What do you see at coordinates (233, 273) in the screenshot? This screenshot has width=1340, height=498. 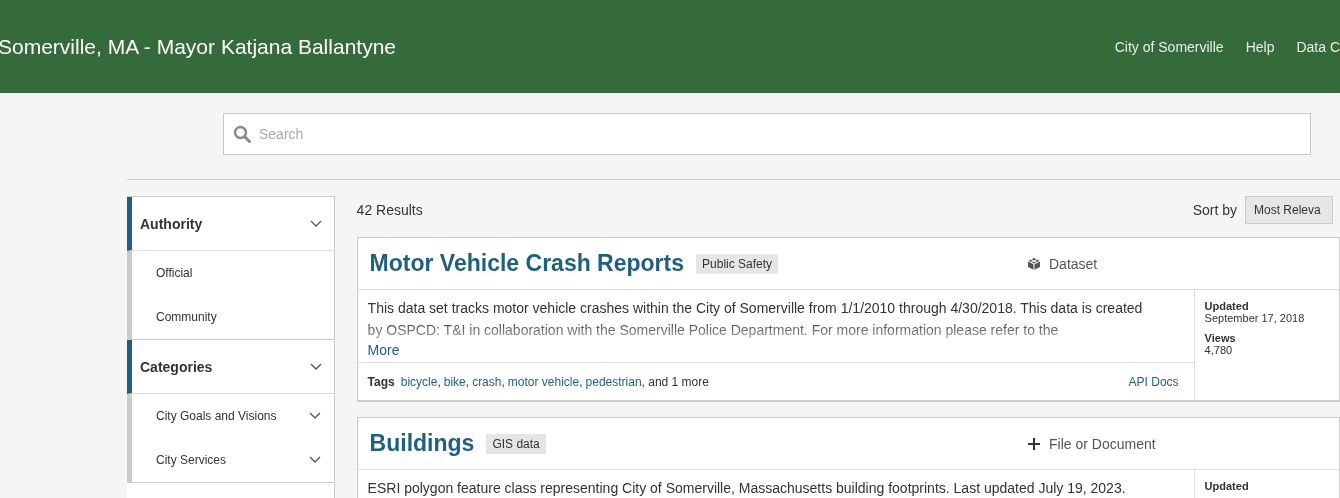 I see `filter-item: Official` at bounding box center [233, 273].